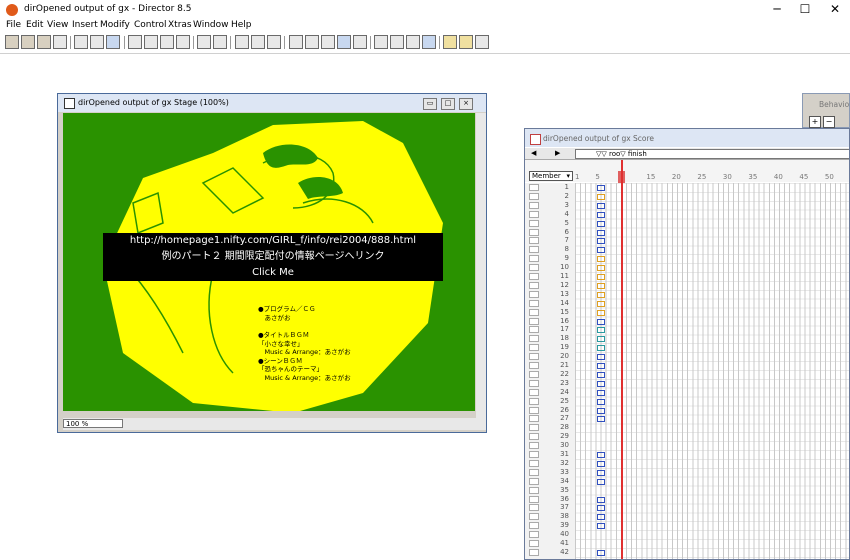 This screenshot has width=850, height=560. Describe the element at coordinates (180, 25) in the screenshot. I see `menu-xtras: Xtras` at that location.